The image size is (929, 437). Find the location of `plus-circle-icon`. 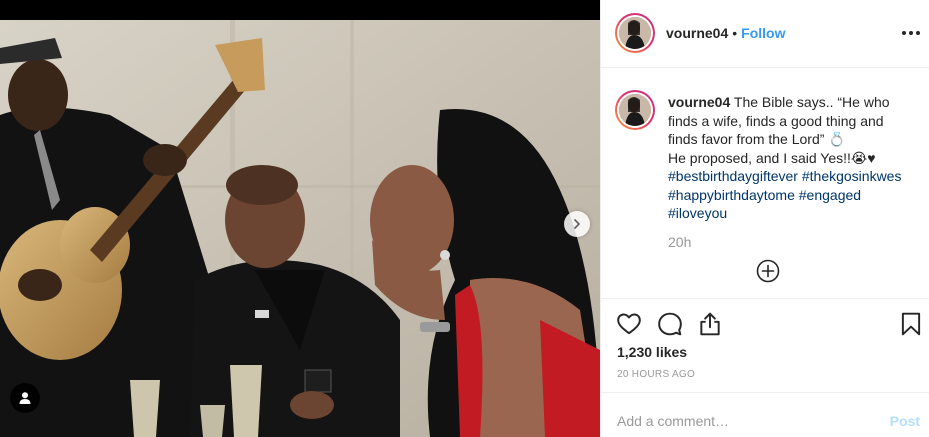

plus-circle-icon is located at coordinates (768, 271).